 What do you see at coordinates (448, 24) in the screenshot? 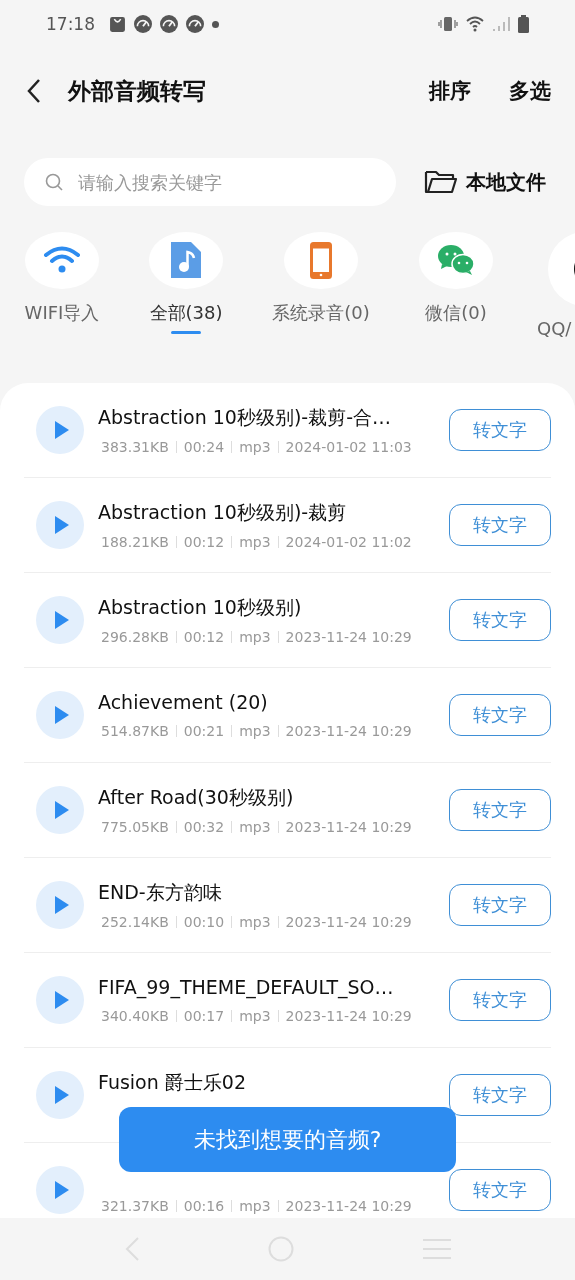
I see `vibrate-icon` at bounding box center [448, 24].